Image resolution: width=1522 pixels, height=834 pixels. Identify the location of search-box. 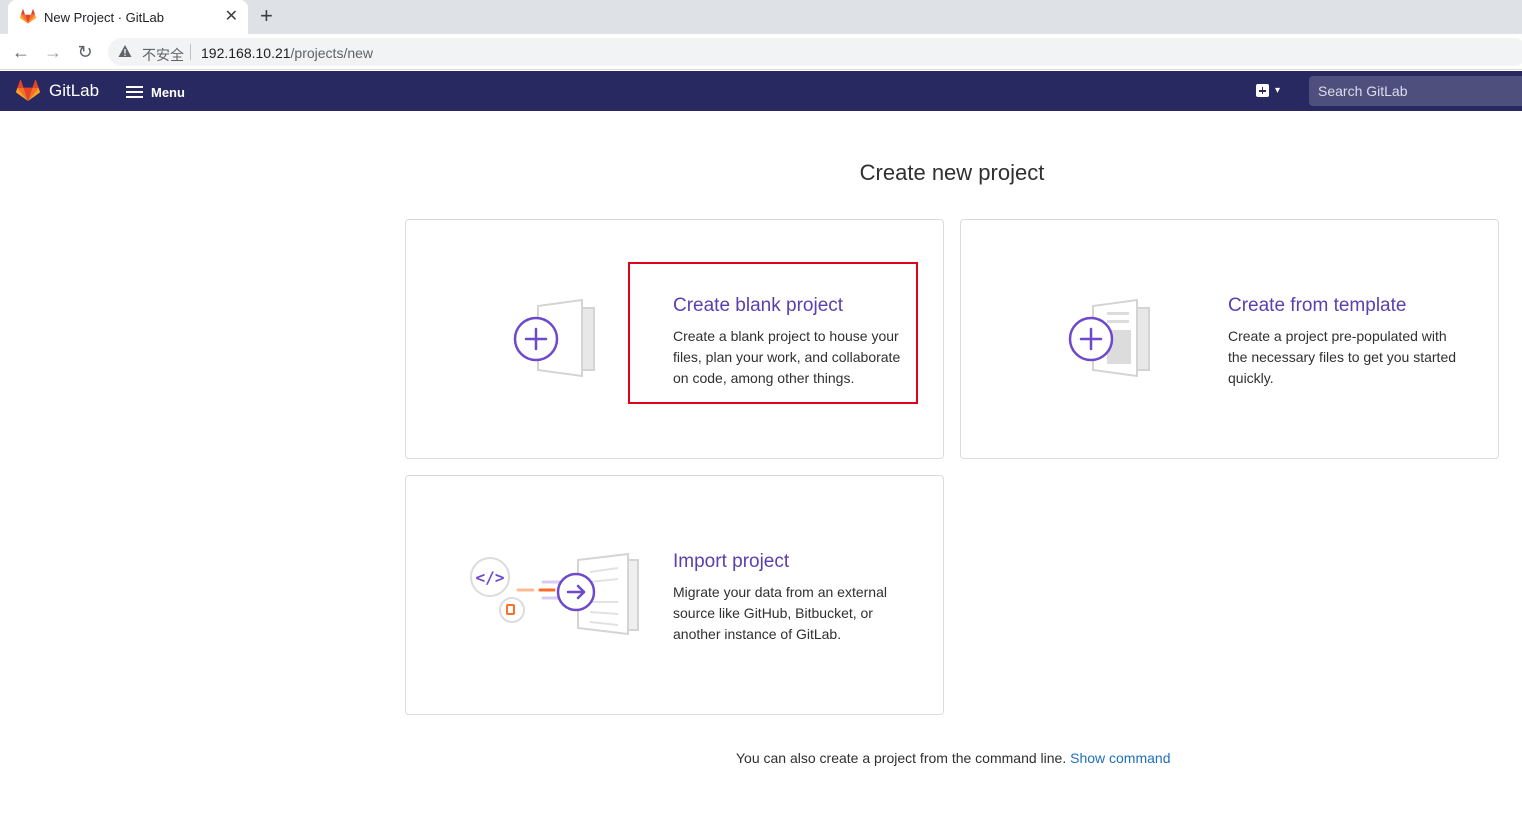
(1415, 91).